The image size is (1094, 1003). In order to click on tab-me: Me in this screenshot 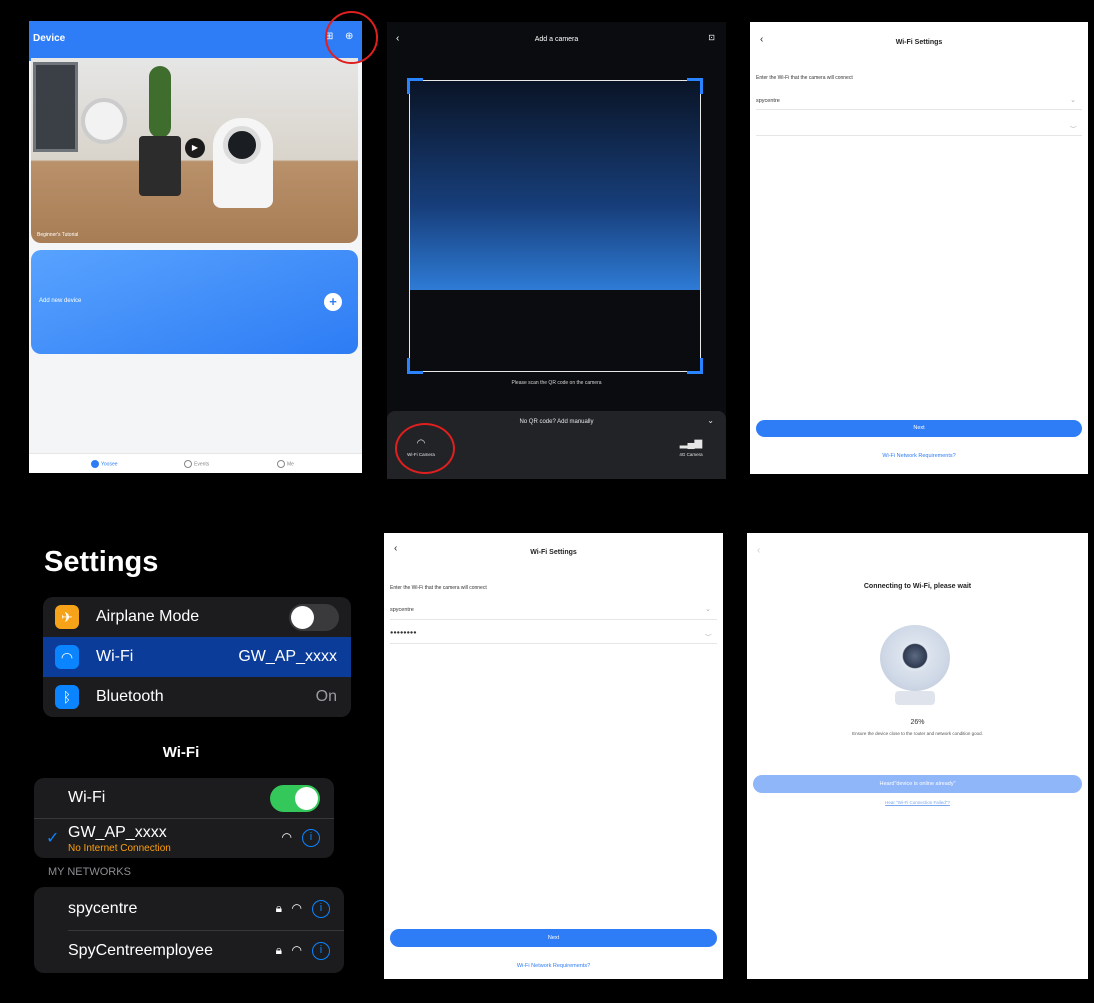, I will do `click(285, 464)`.